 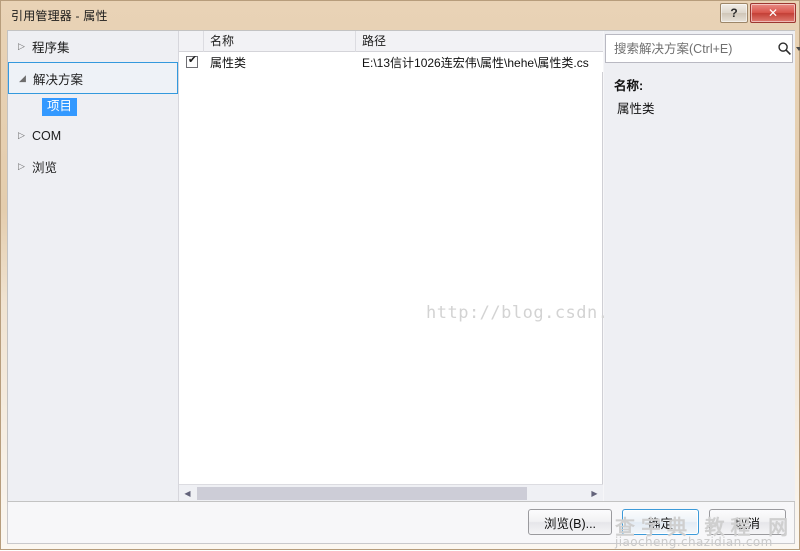 I want to click on scroll-right-arrow-icon: ▶, so click(x=594, y=493).